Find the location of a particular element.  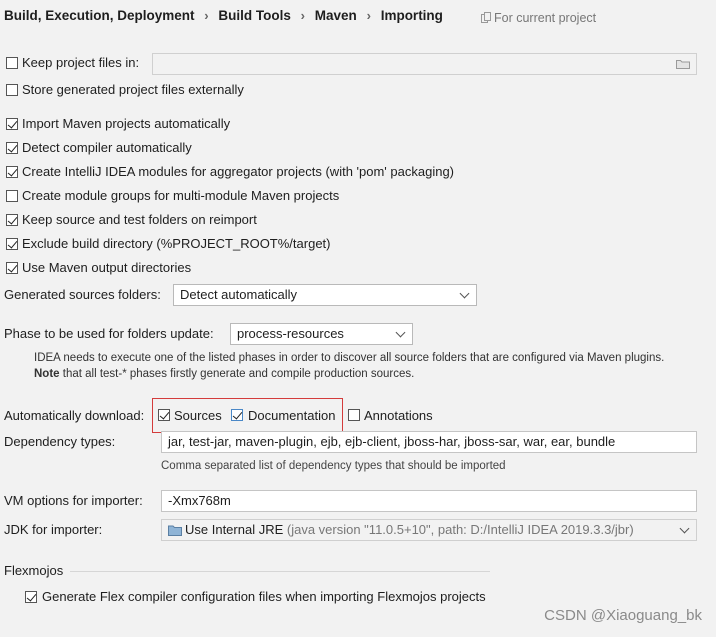

keep-source-folders-label: Keep source and test folders on reimport is located at coordinates (139, 219).